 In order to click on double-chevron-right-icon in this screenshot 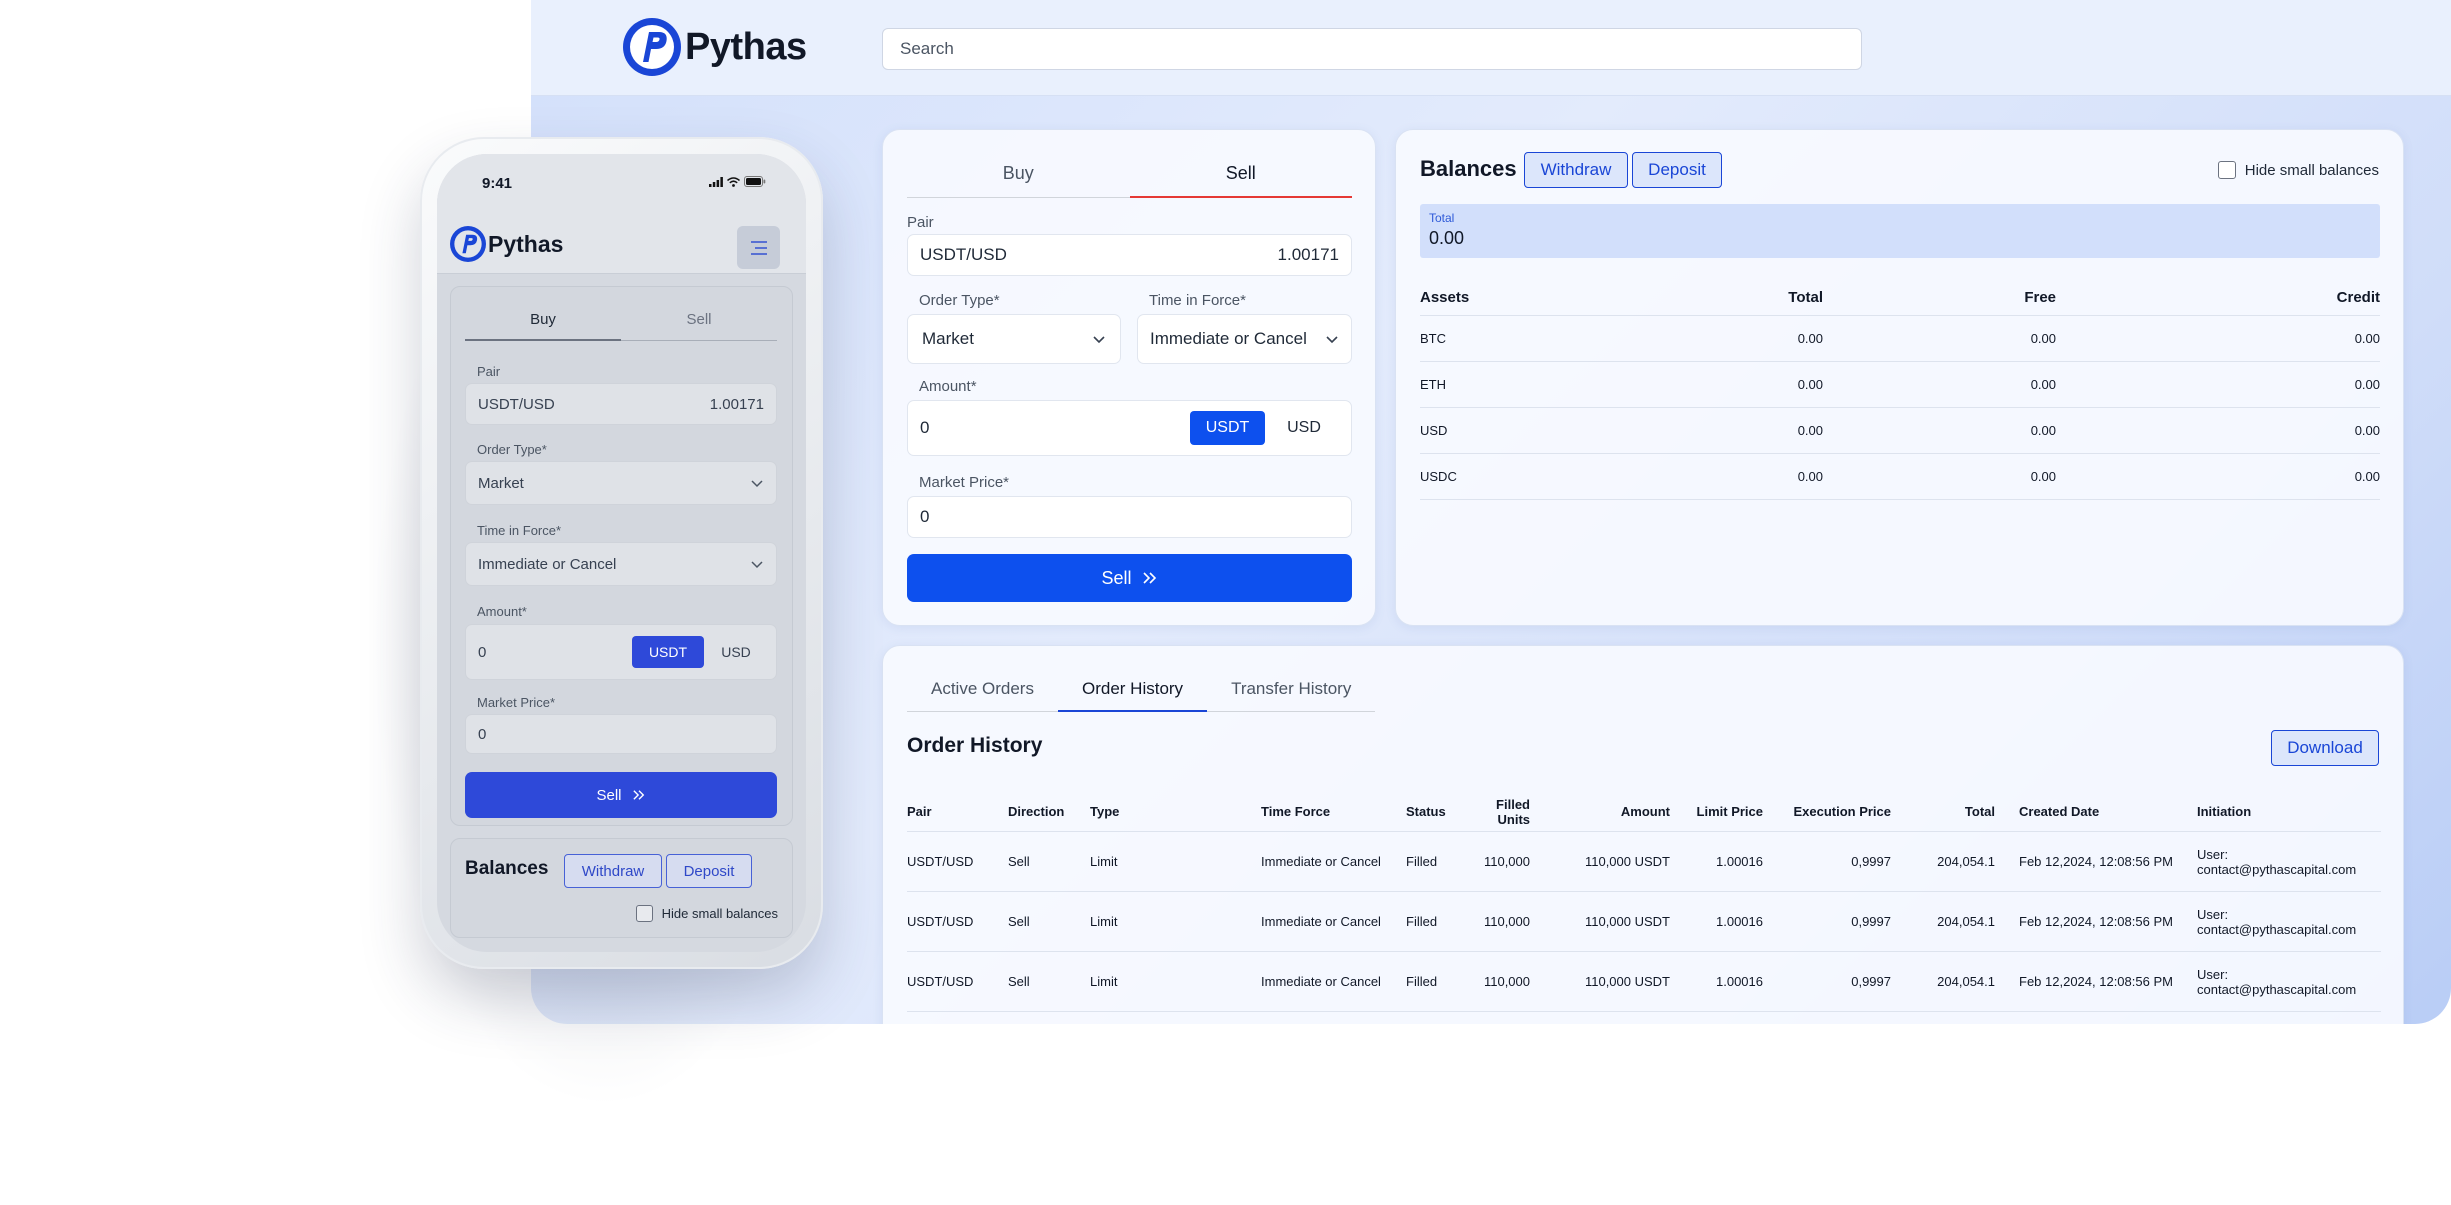, I will do `click(638, 795)`.